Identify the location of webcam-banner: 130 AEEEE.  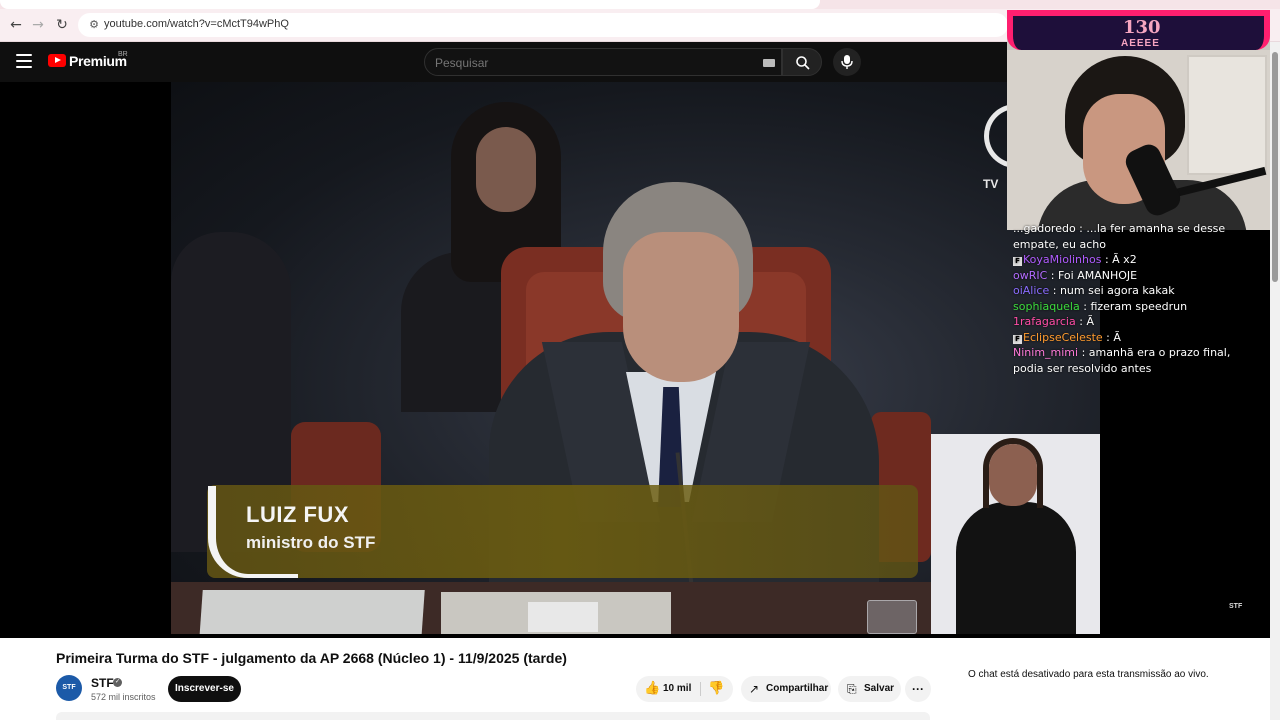
(1138, 30).